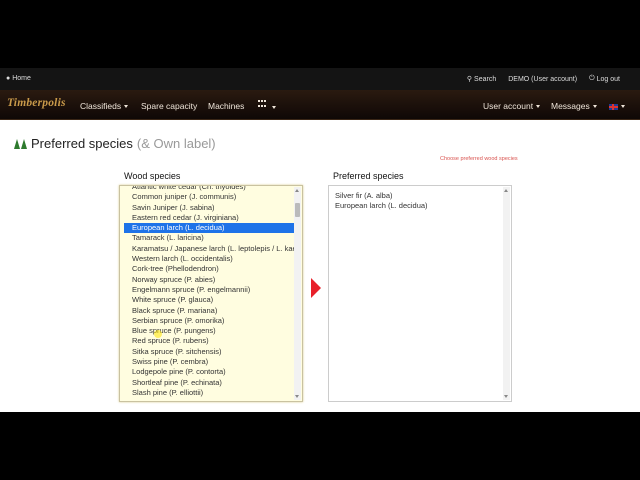 Image resolution: width=640 pixels, height=480 pixels. I want to click on tree-icon, so click(20, 143).